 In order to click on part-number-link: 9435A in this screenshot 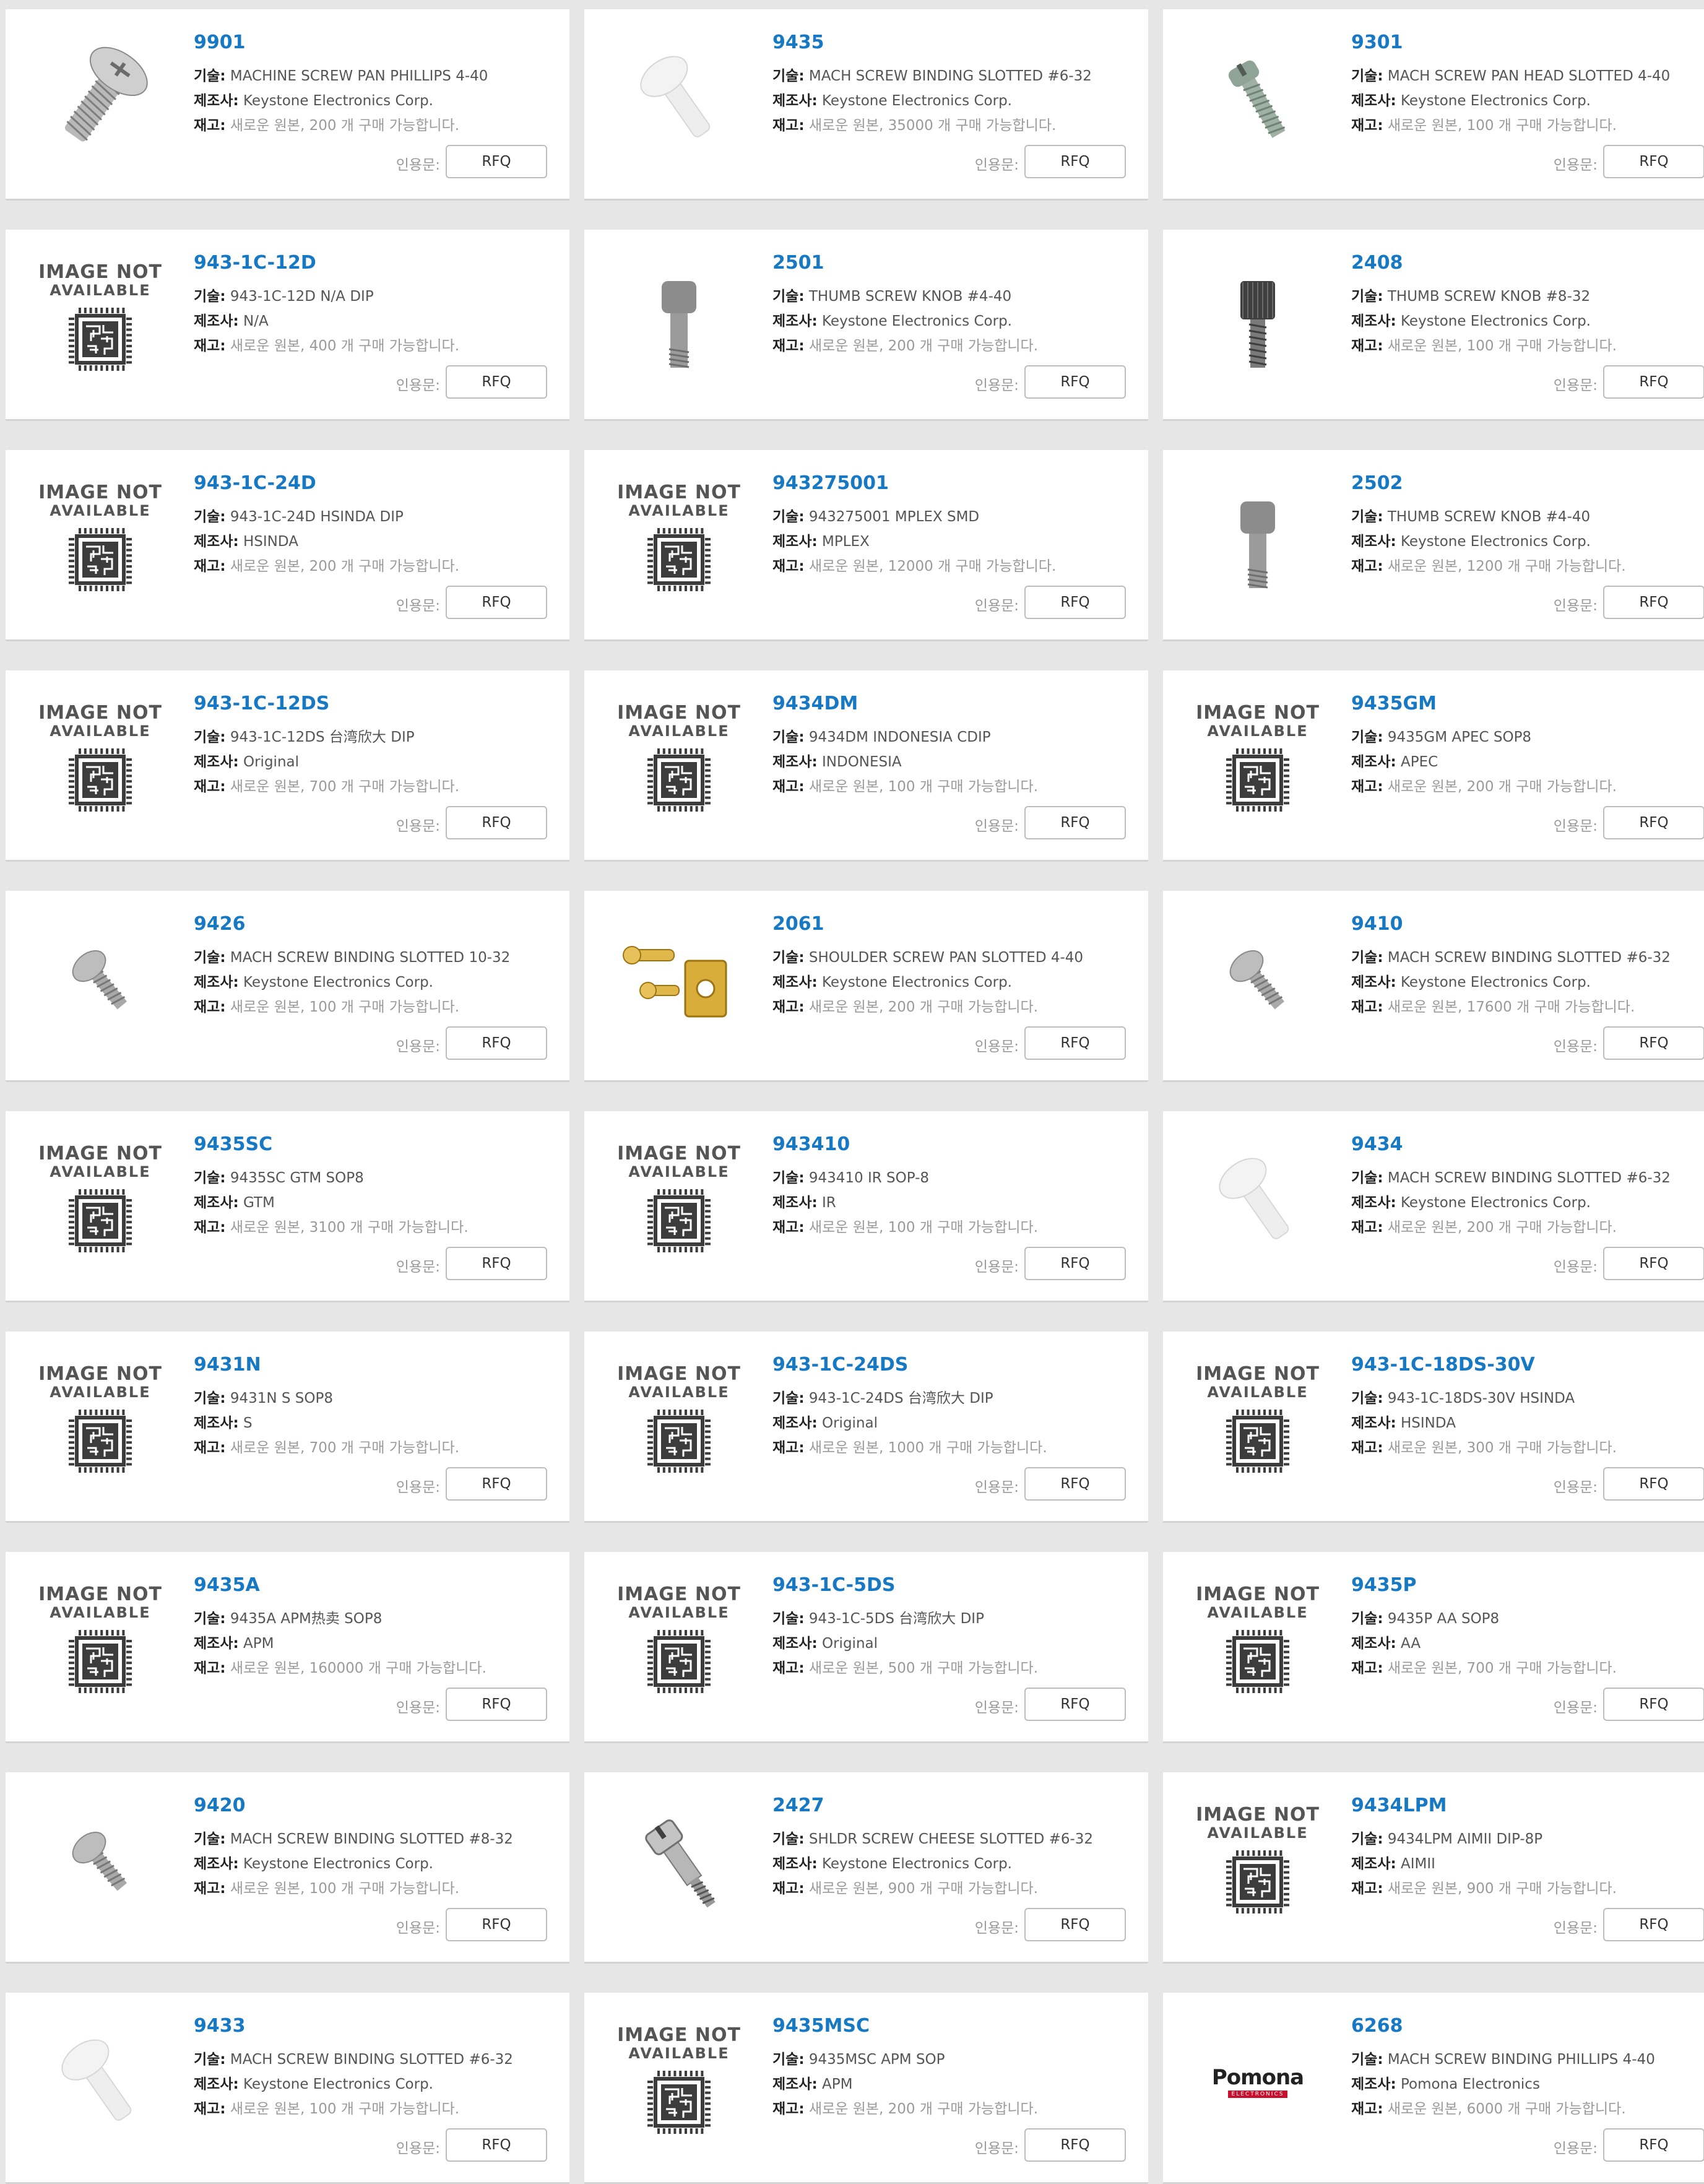, I will do `click(227, 1585)`.